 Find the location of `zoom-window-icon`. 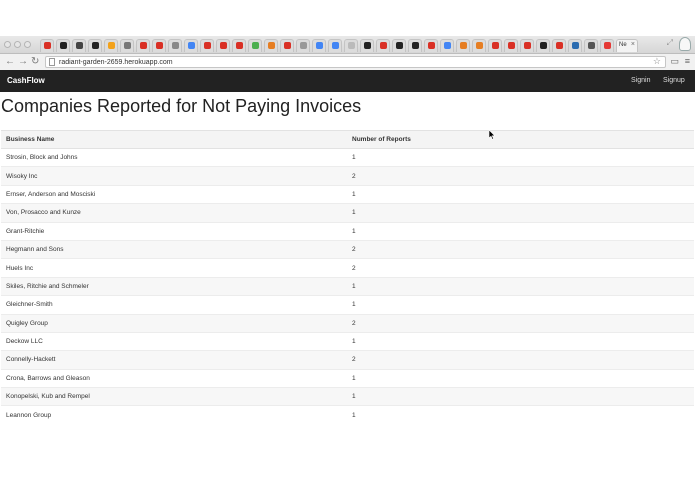

zoom-window-icon is located at coordinates (27, 44).